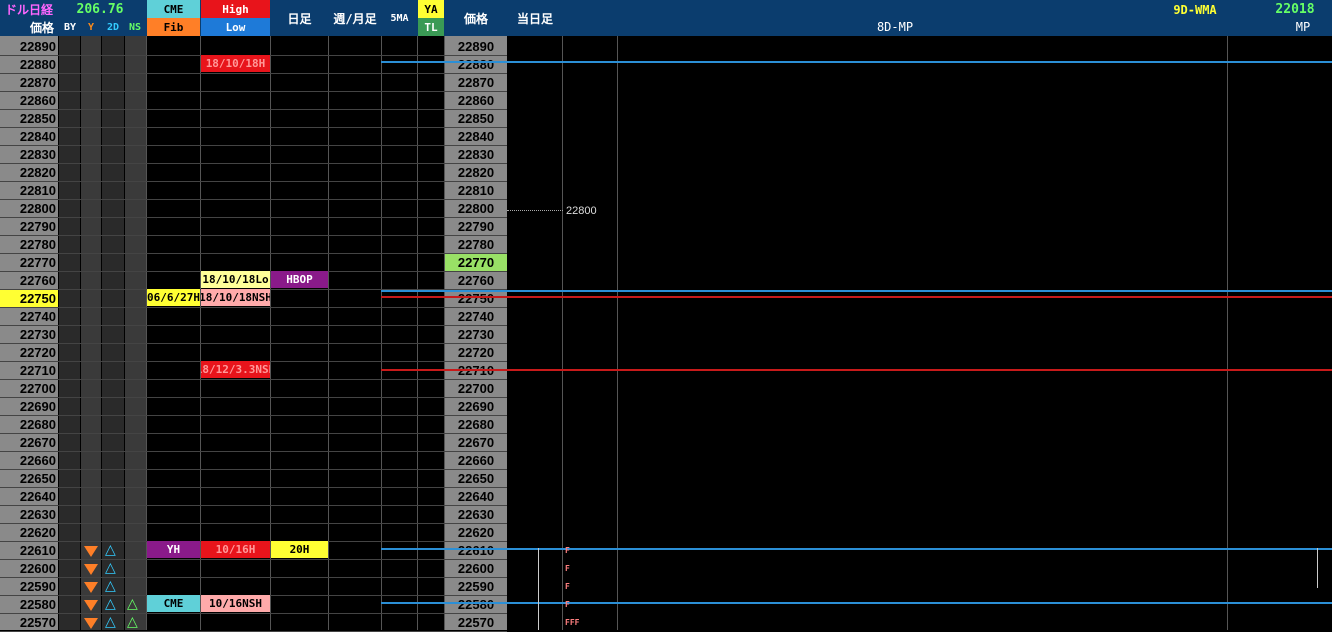 The width and height of the screenshot is (1332, 632). I want to click on level-label-22800: 22800, so click(581, 211).